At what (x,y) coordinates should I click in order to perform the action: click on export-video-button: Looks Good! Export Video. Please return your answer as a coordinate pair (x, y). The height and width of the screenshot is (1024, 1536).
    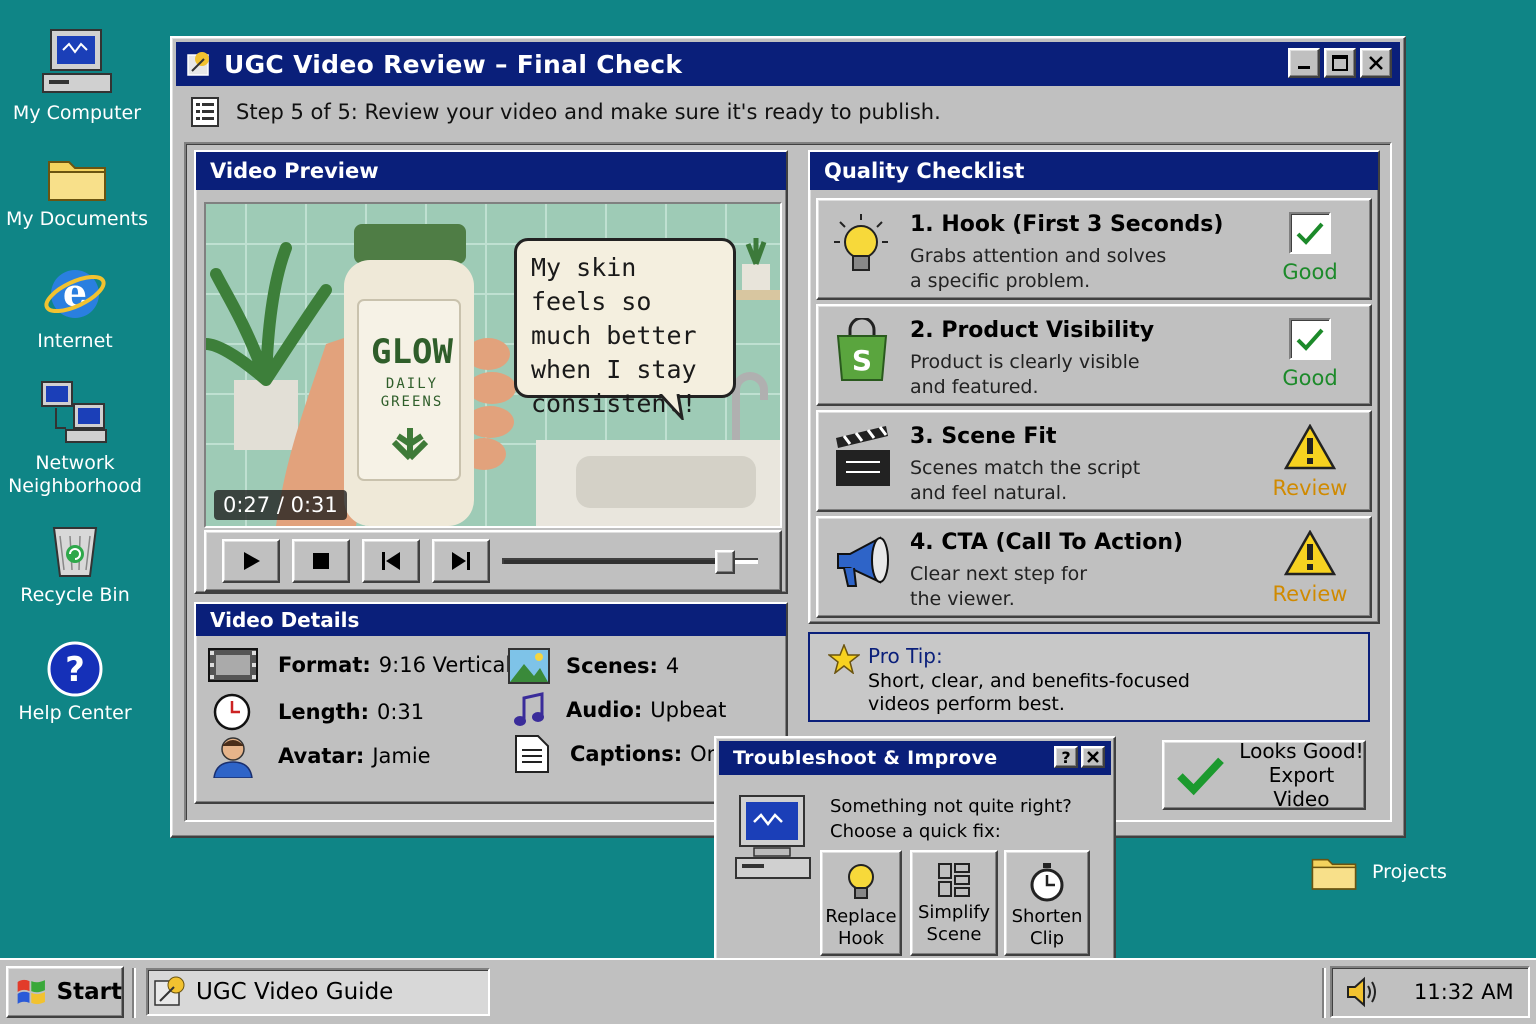
    Looking at the image, I should click on (1264, 775).